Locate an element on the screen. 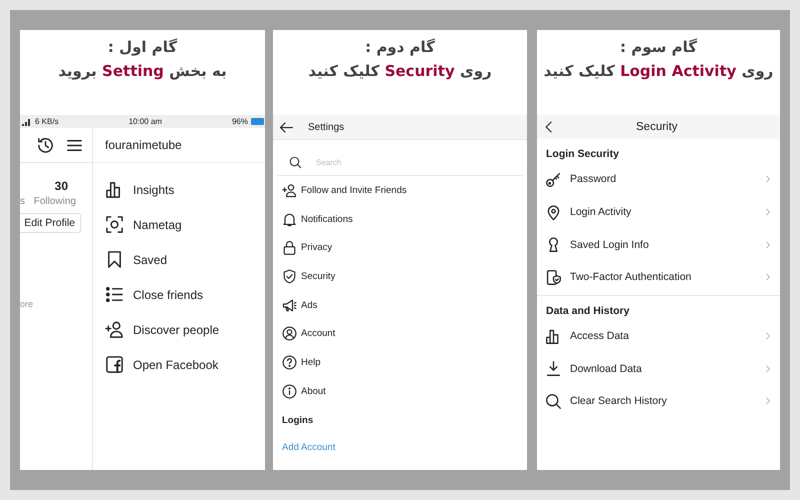  step-title: گام اول : is located at coordinates (143, 47).